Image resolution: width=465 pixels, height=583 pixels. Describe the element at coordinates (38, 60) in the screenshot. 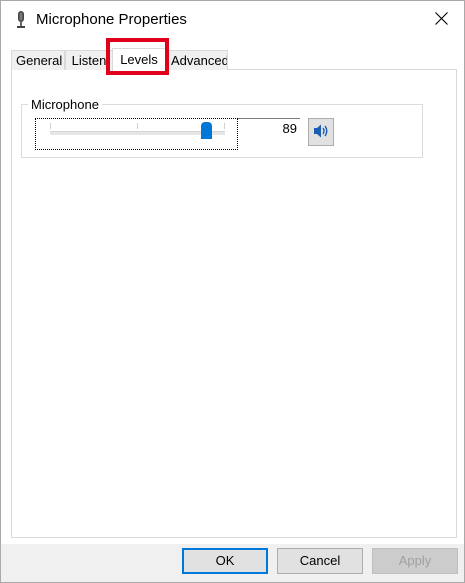

I see `tab-general: General` at that location.